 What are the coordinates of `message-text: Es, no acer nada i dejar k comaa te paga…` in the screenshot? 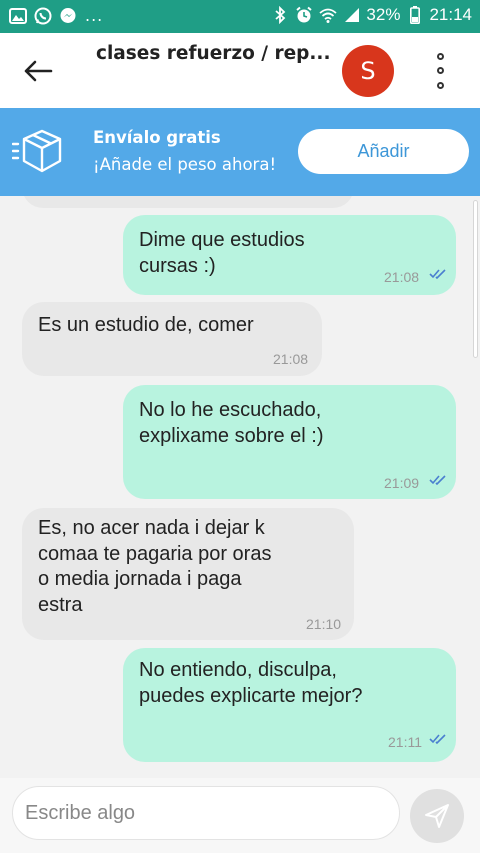 It's located at (155, 566).